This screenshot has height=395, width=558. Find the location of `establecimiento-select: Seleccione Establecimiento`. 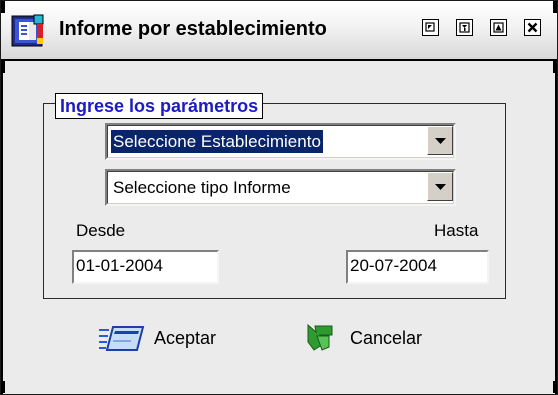

establecimiento-select: Seleccione Establecimiento is located at coordinates (280, 141).